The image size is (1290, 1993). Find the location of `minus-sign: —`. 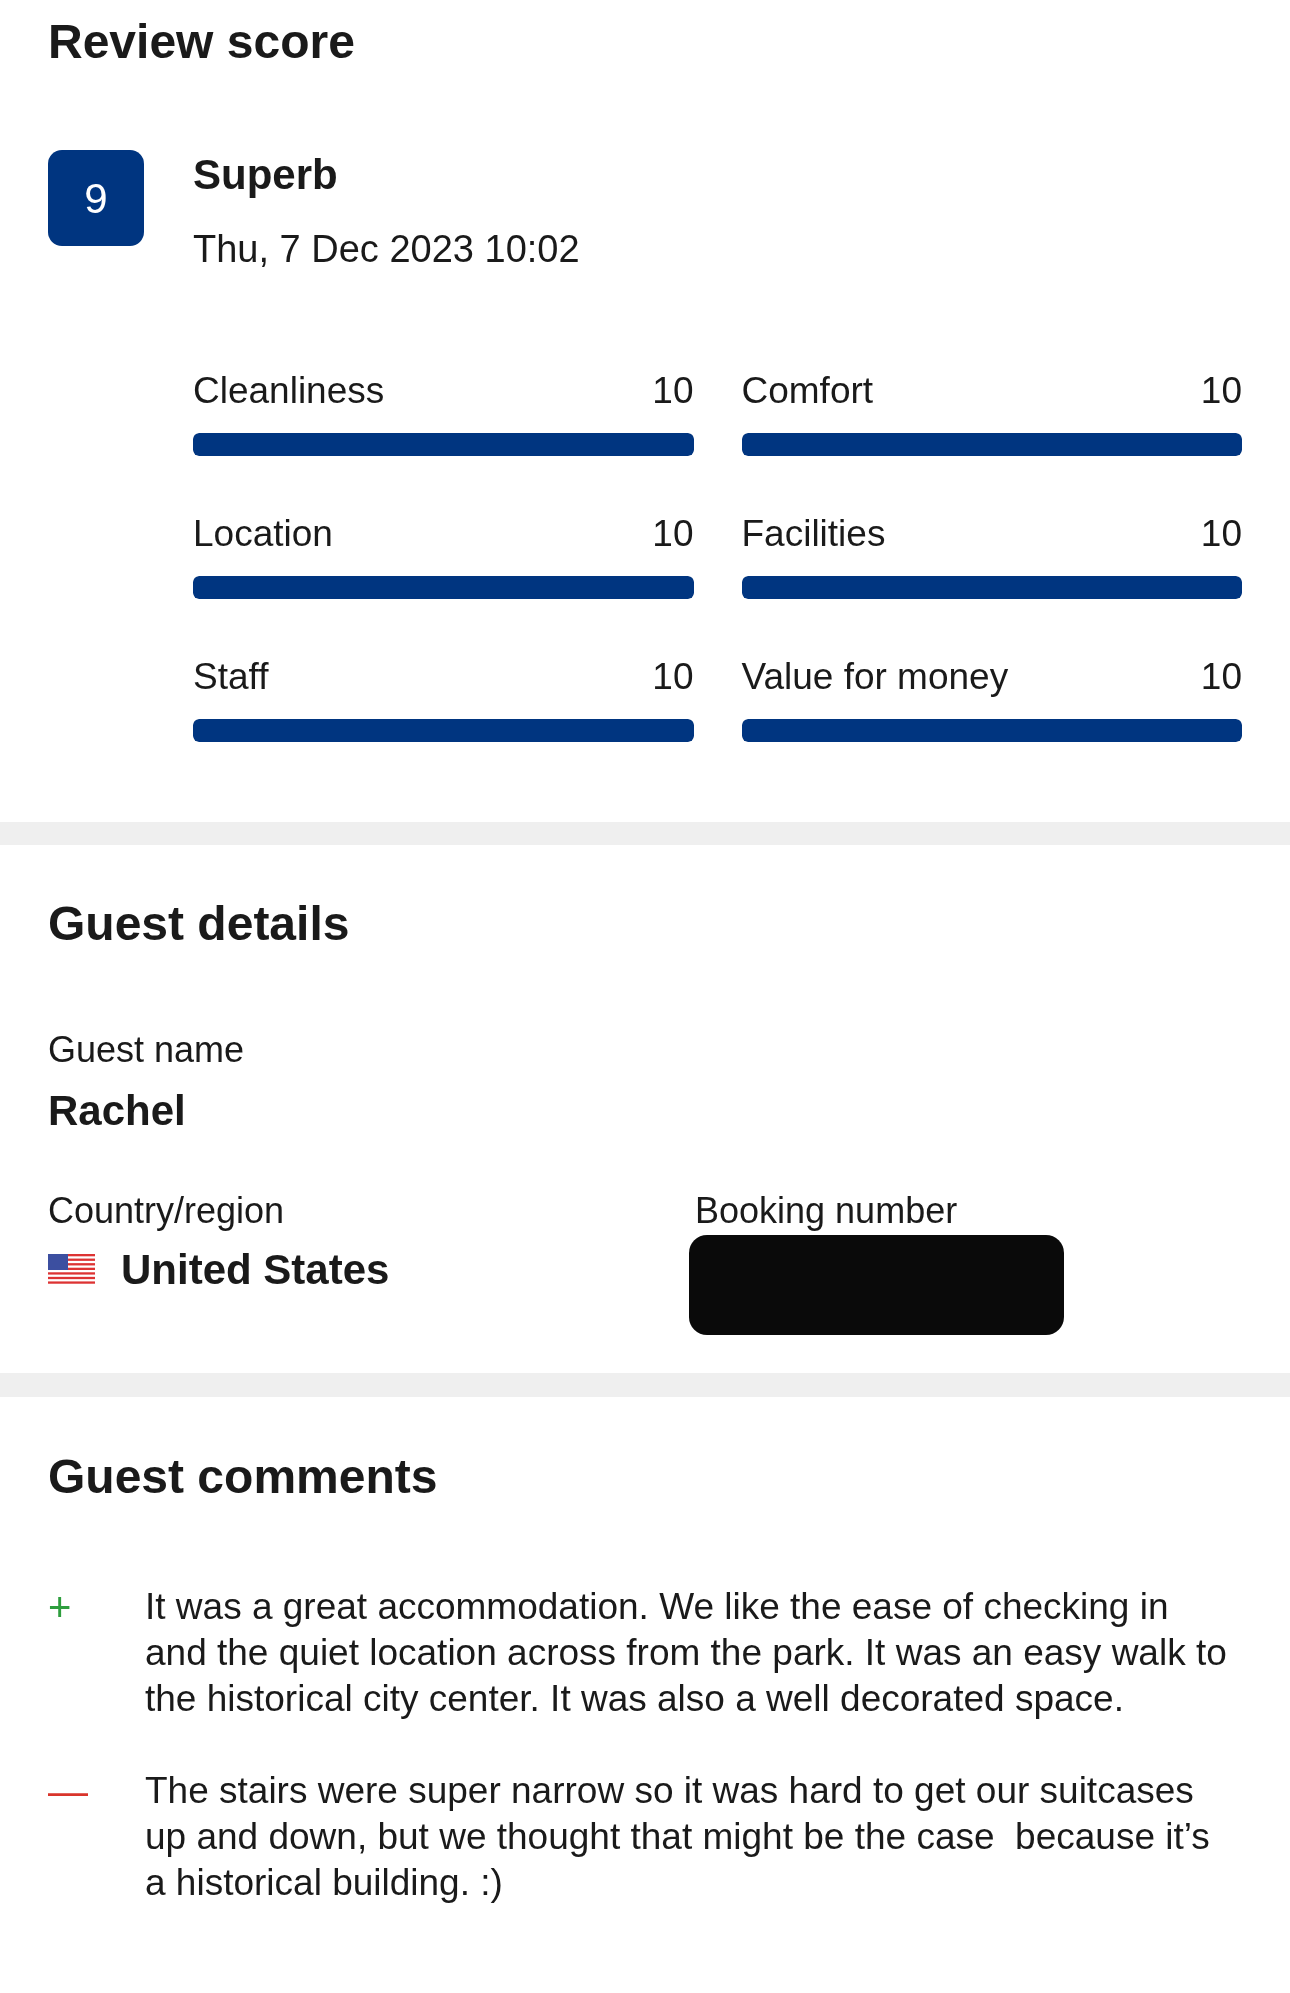

minus-sign: — is located at coordinates (68, 1791).